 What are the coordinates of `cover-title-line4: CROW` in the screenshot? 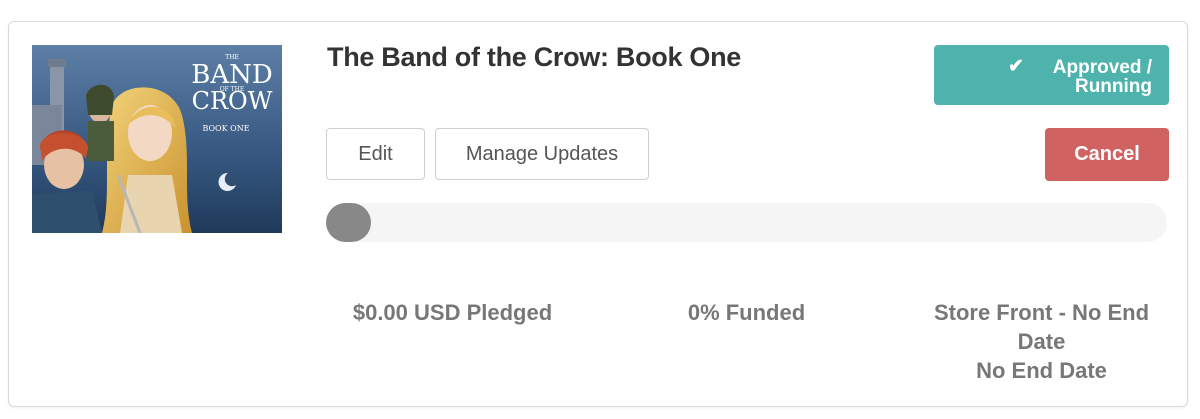 It's located at (232, 101).